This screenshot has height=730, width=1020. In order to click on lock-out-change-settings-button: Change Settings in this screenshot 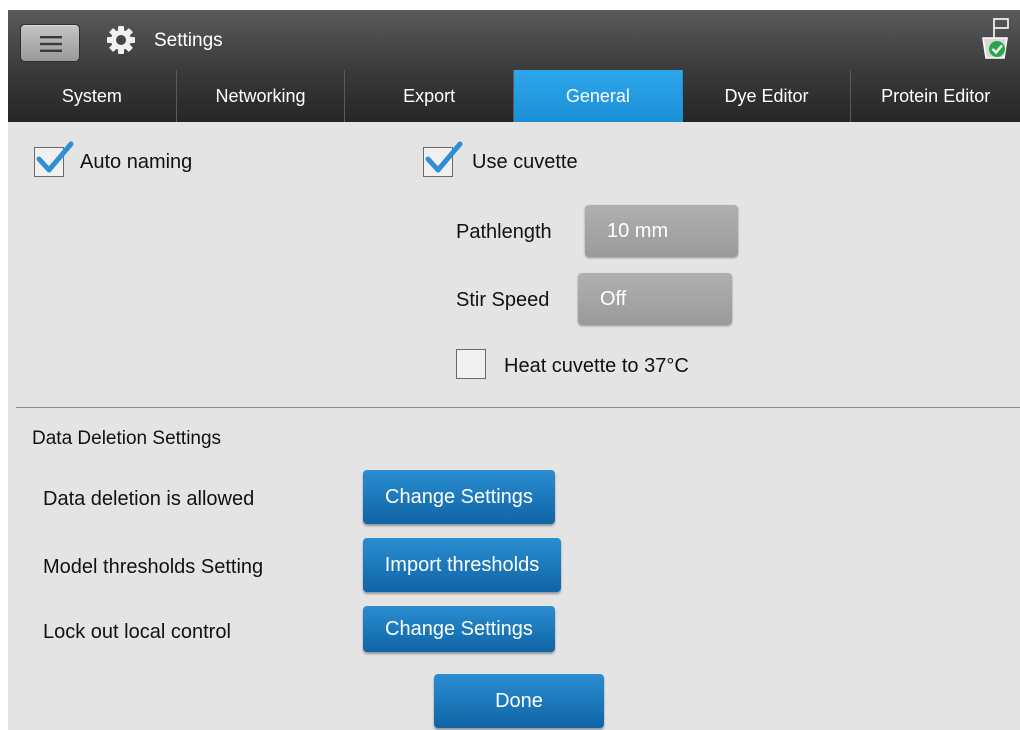, I will do `click(459, 629)`.